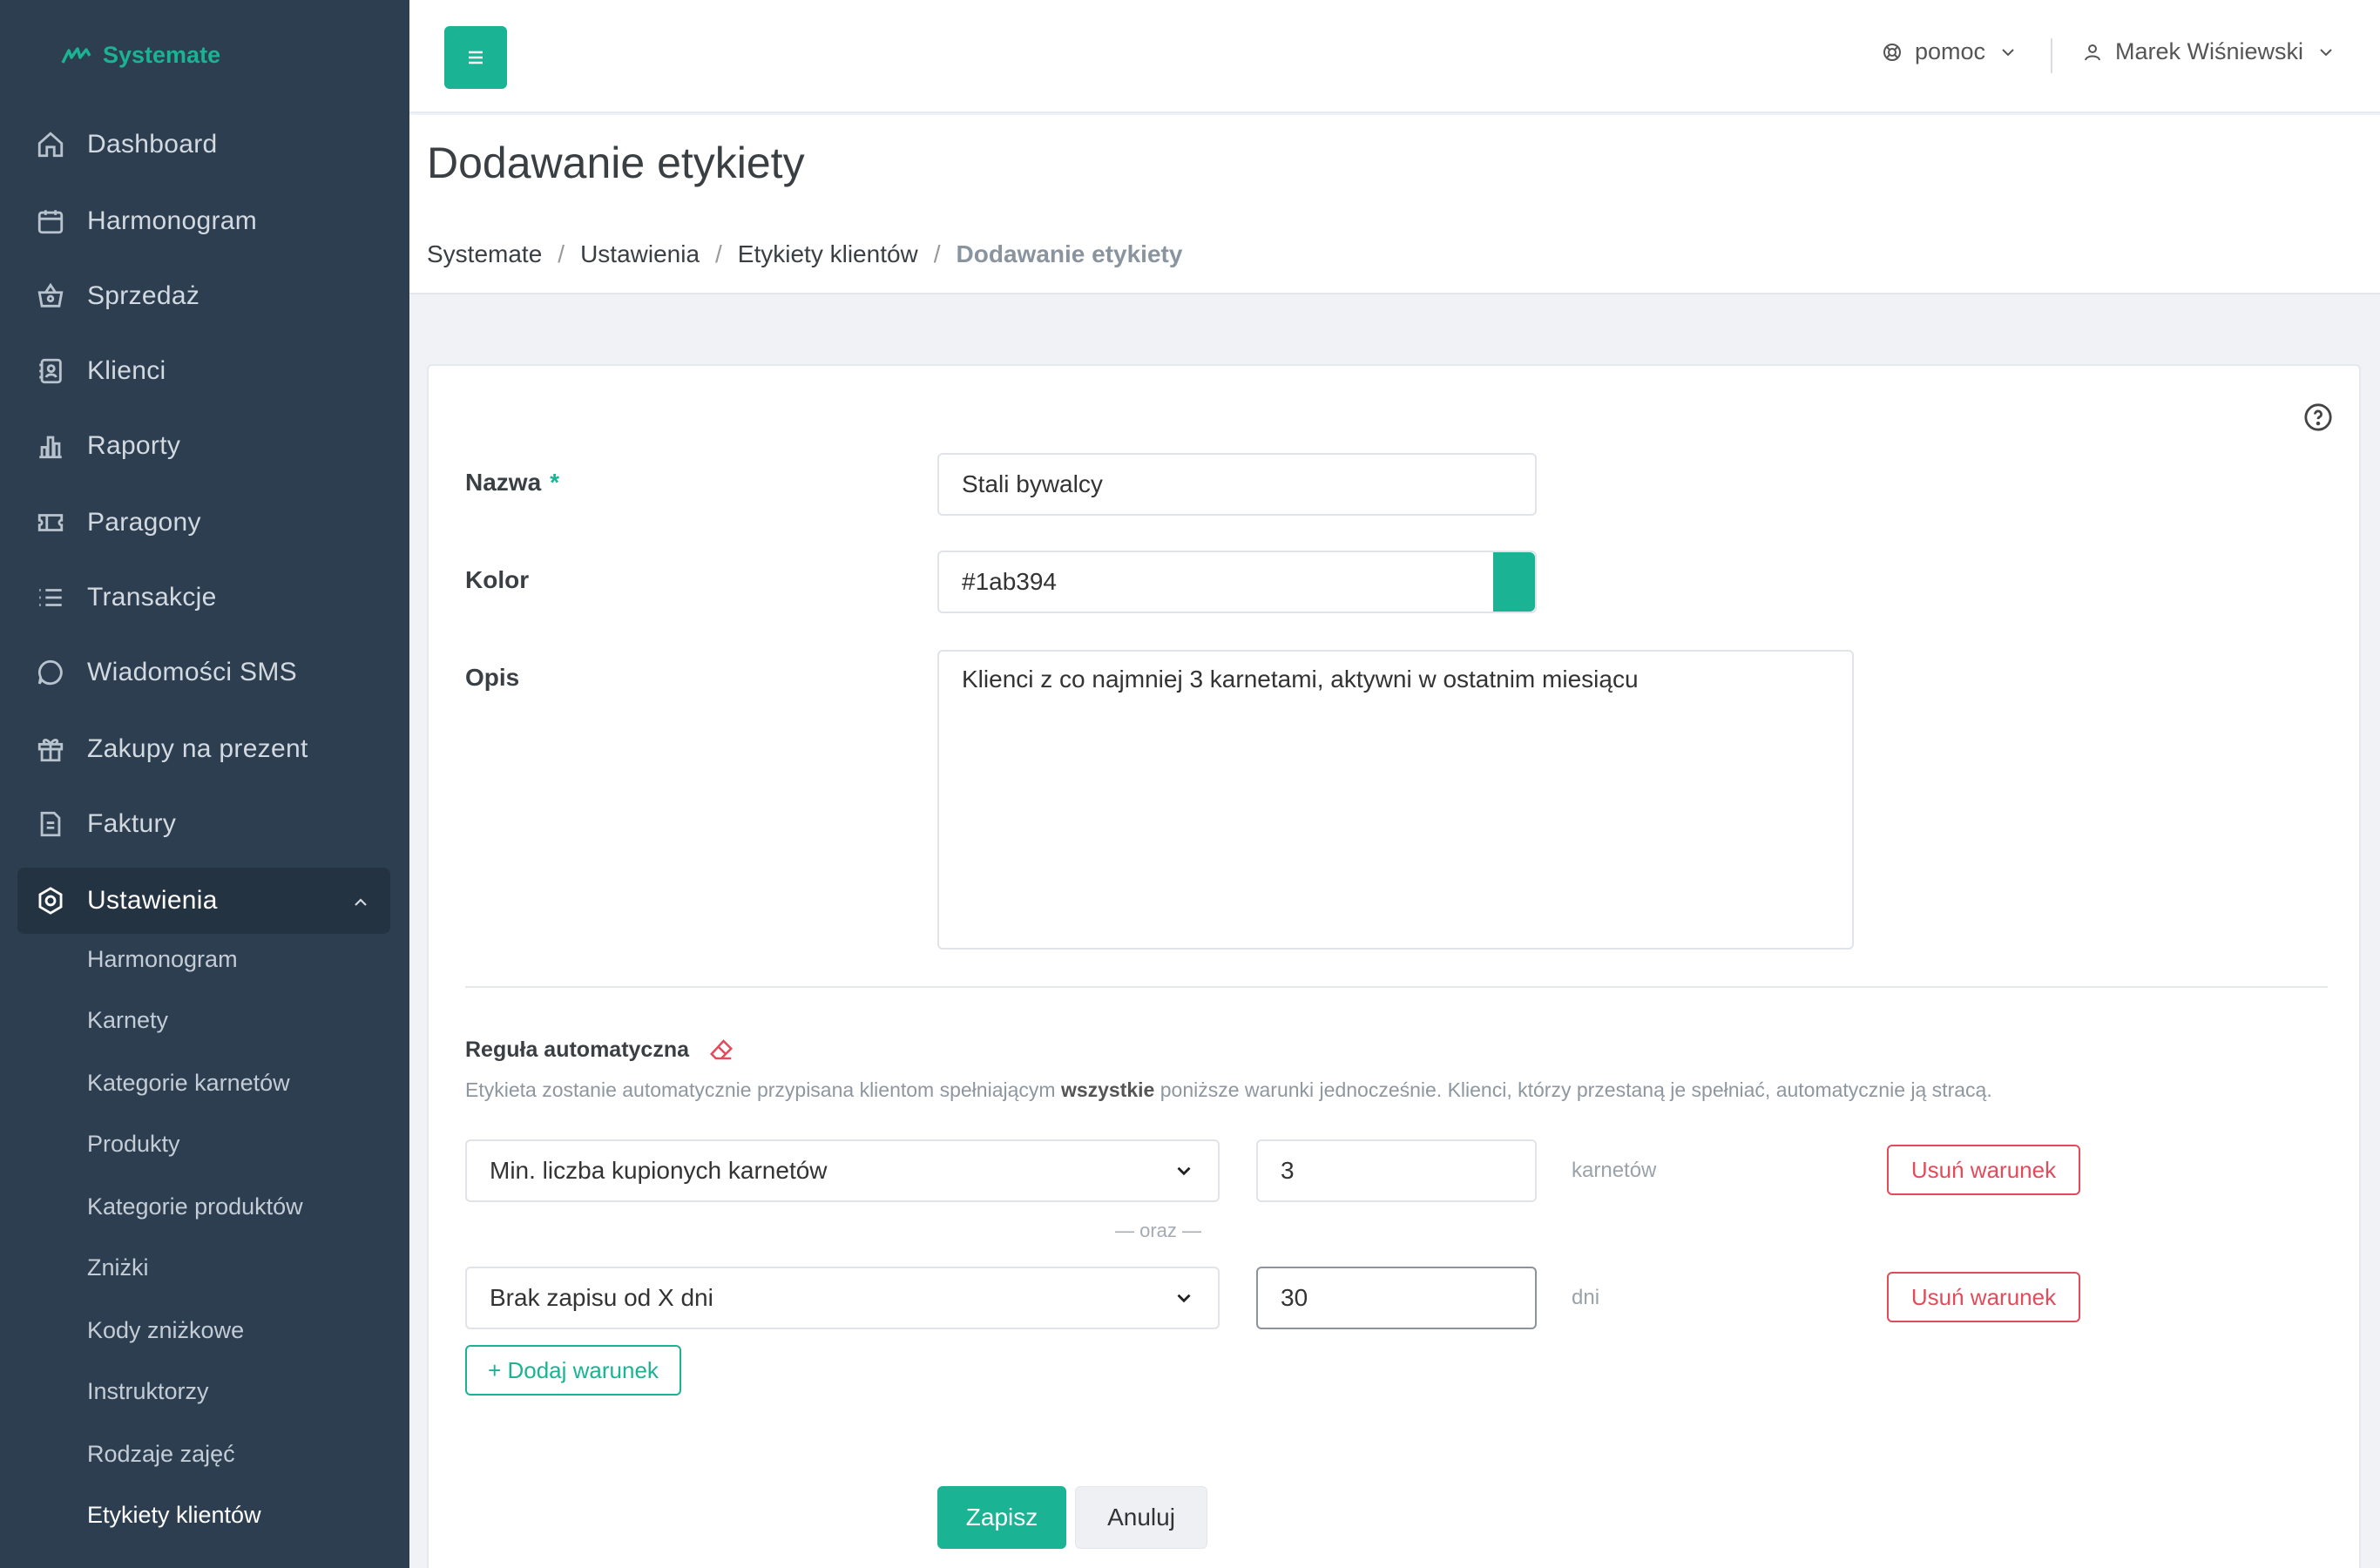 This screenshot has width=2380, height=1568. Describe the element at coordinates (50, 900) in the screenshot. I see `settings-icon` at that location.